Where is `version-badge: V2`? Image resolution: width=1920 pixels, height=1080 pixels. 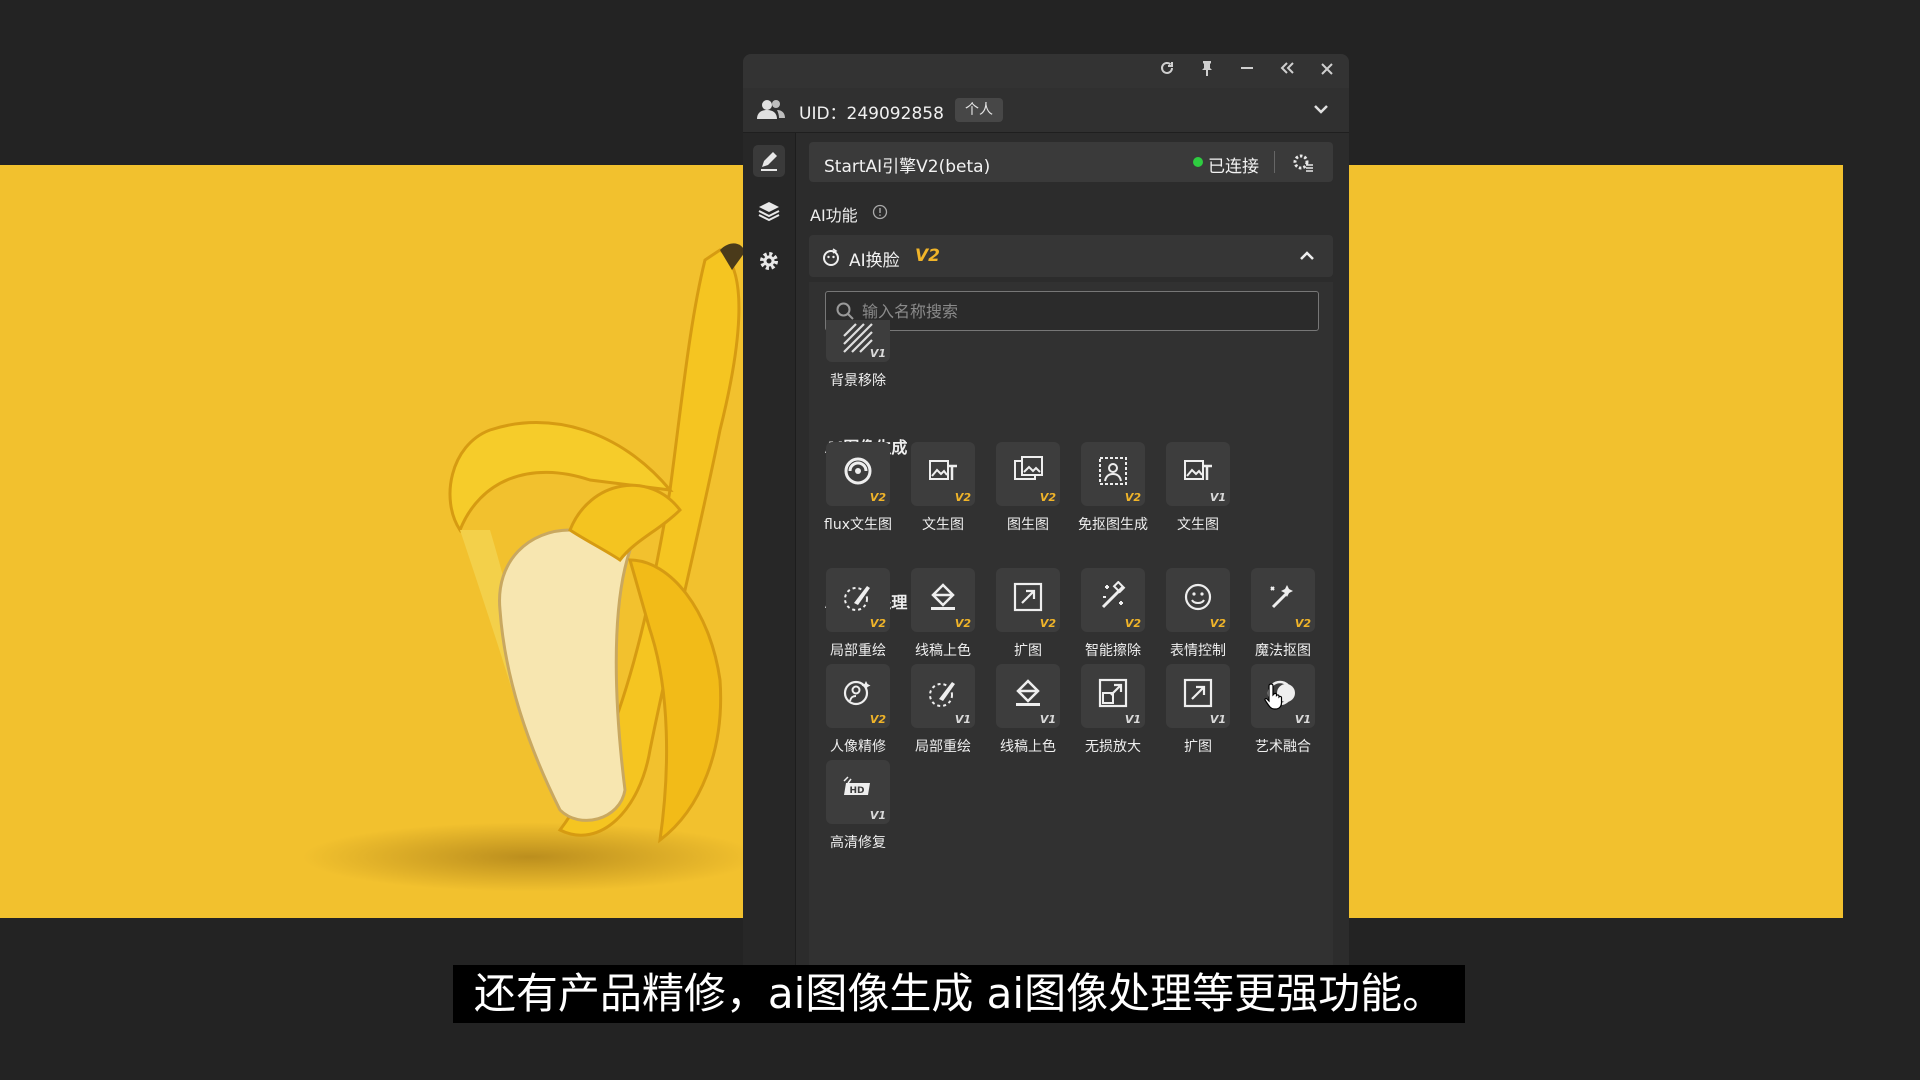
version-badge: V2 is located at coordinates (927, 256).